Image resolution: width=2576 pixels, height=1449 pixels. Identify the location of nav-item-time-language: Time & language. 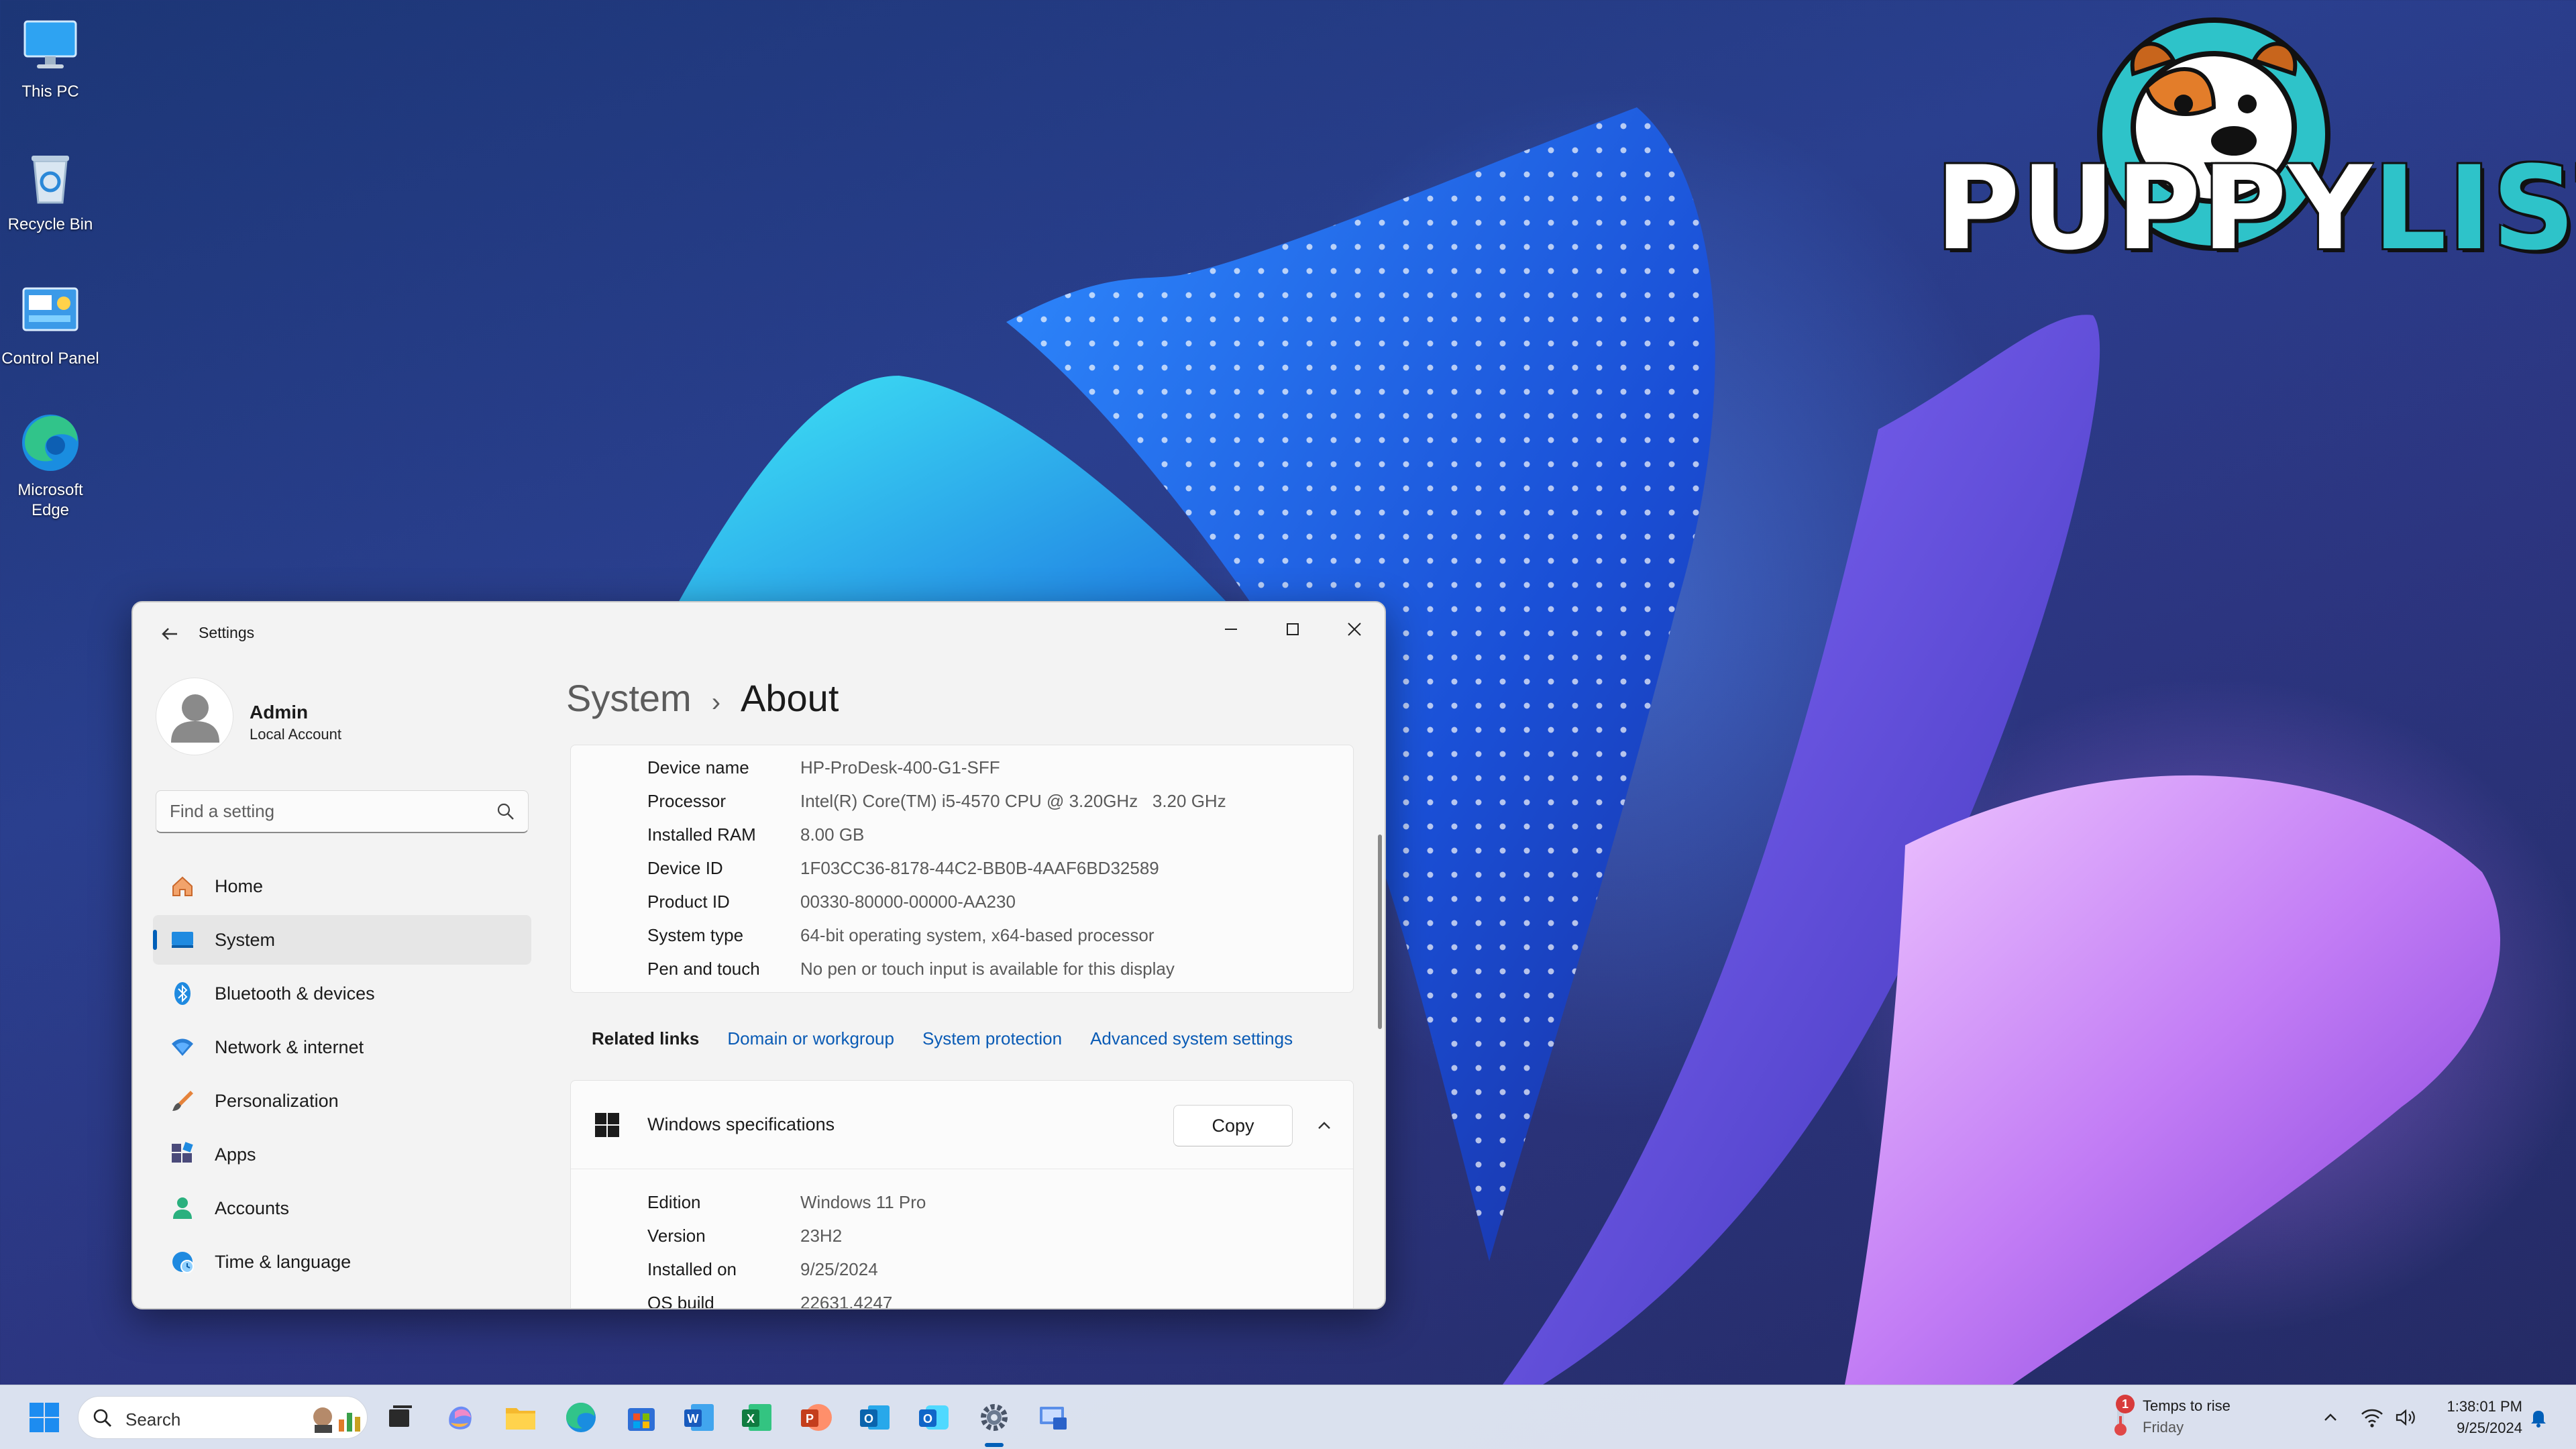
(342, 1262).